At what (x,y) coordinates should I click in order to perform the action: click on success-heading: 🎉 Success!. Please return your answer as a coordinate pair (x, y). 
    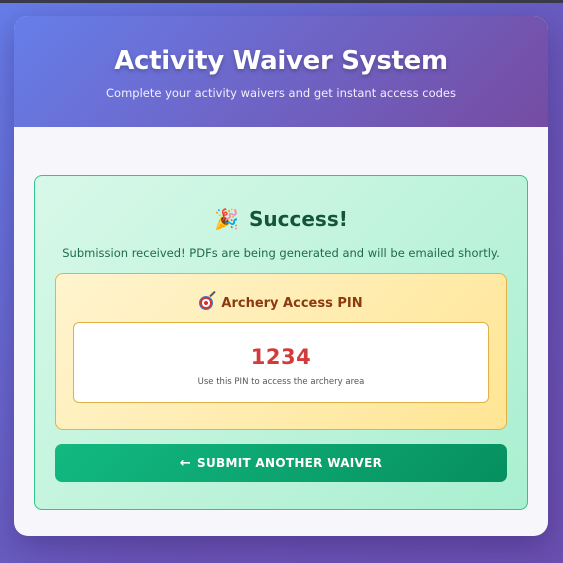
    Looking at the image, I should click on (281, 219).